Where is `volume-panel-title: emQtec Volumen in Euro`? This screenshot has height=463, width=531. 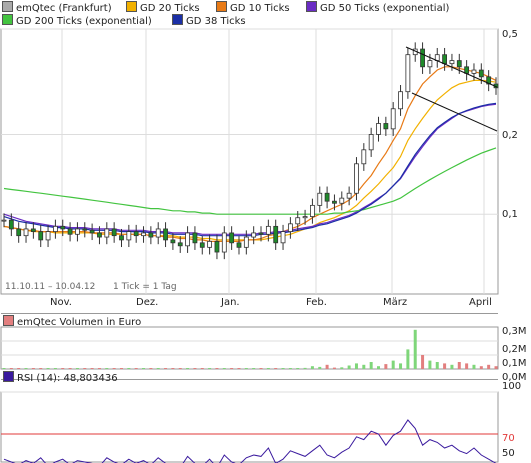
volume-panel-title: emQtec Volumen in Euro is located at coordinates (72, 321).